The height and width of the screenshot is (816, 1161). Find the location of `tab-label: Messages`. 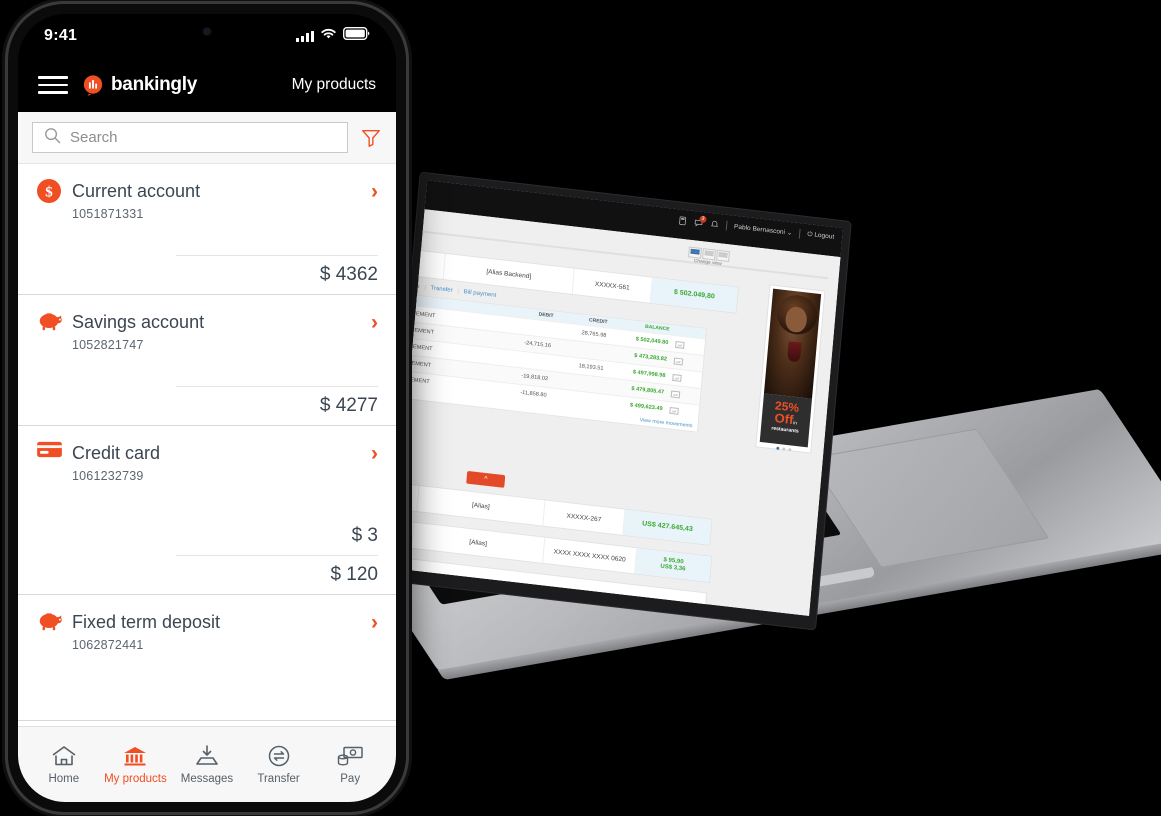

tab-label: Messages is located at coordinates (207, 779).